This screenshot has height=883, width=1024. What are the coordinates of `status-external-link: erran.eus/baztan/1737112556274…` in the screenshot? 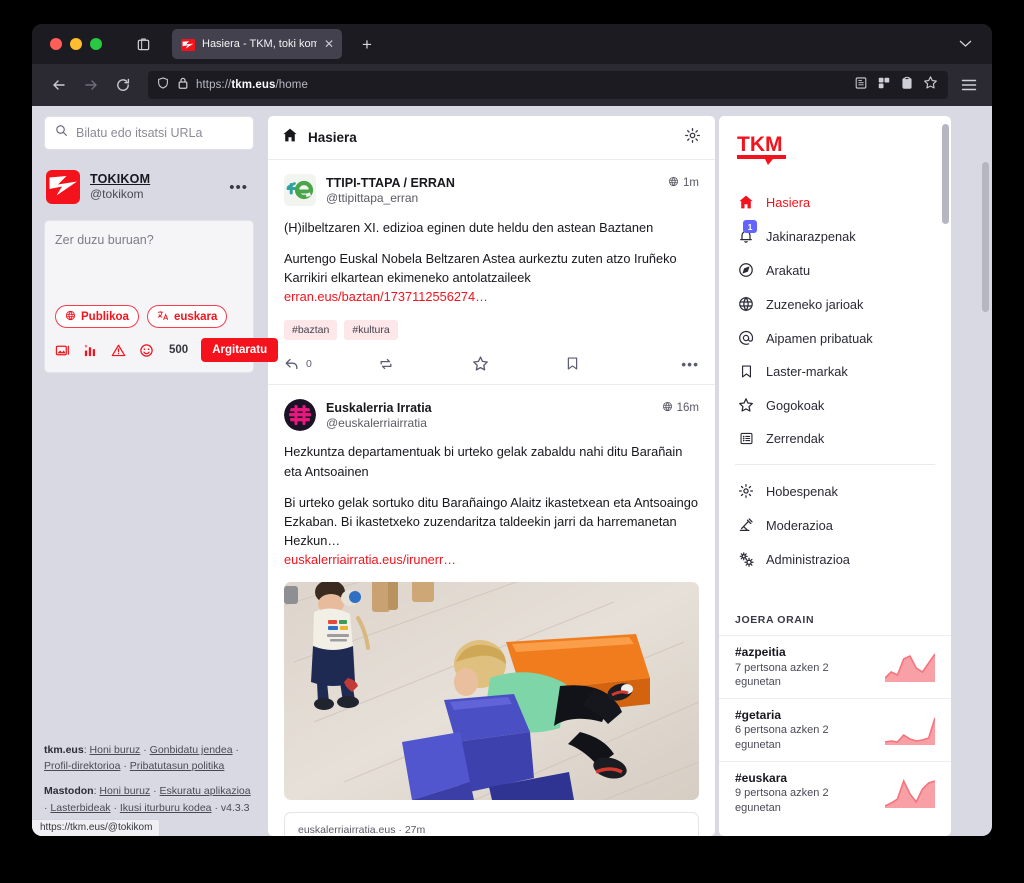 It's located at (386, 296).